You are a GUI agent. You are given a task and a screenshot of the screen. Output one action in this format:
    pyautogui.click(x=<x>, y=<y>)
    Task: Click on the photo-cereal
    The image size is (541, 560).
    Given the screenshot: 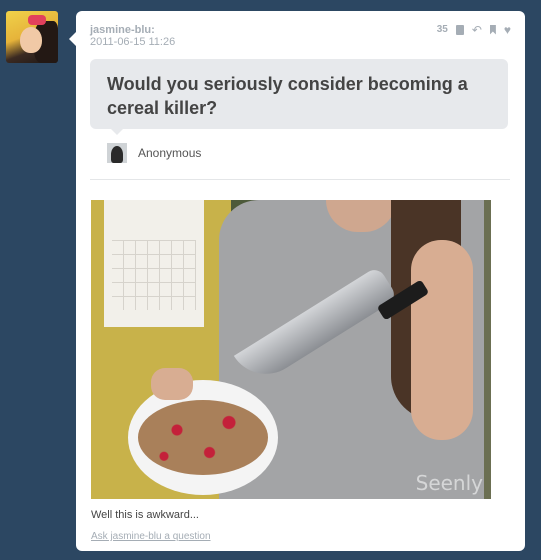 What is the action you would take?
    pyautogui.click(x=203, y=437)
    